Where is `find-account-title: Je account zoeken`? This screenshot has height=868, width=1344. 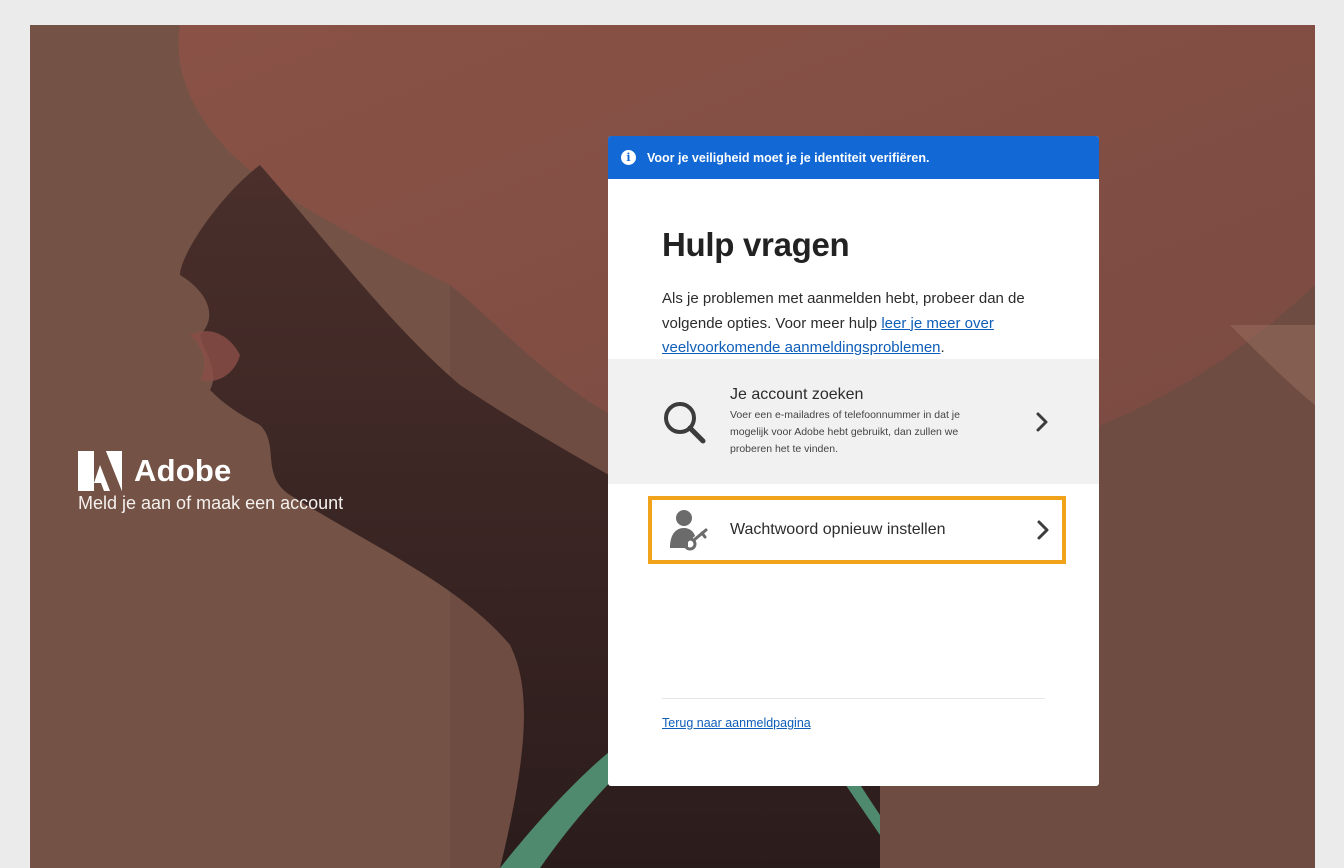 find-account-title: Je account zoeken is located at coordinates (797, 394).